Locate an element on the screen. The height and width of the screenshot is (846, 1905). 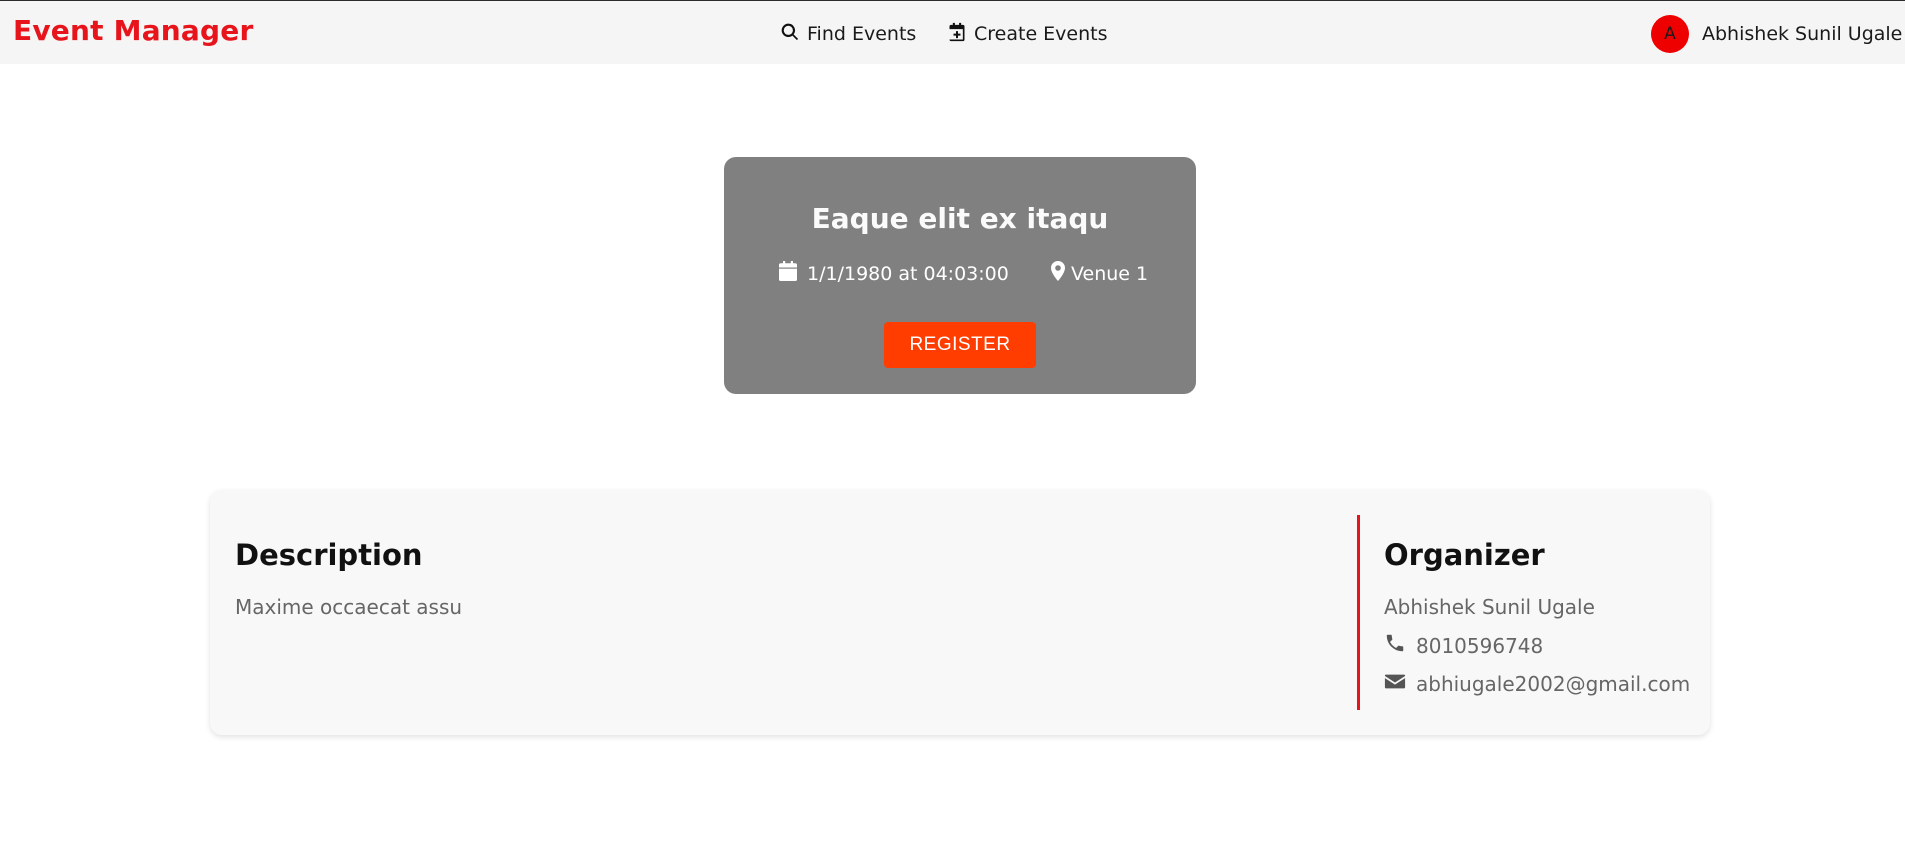
organizer-phone-text: 8010596748 is located at coordinates (1480, 645).